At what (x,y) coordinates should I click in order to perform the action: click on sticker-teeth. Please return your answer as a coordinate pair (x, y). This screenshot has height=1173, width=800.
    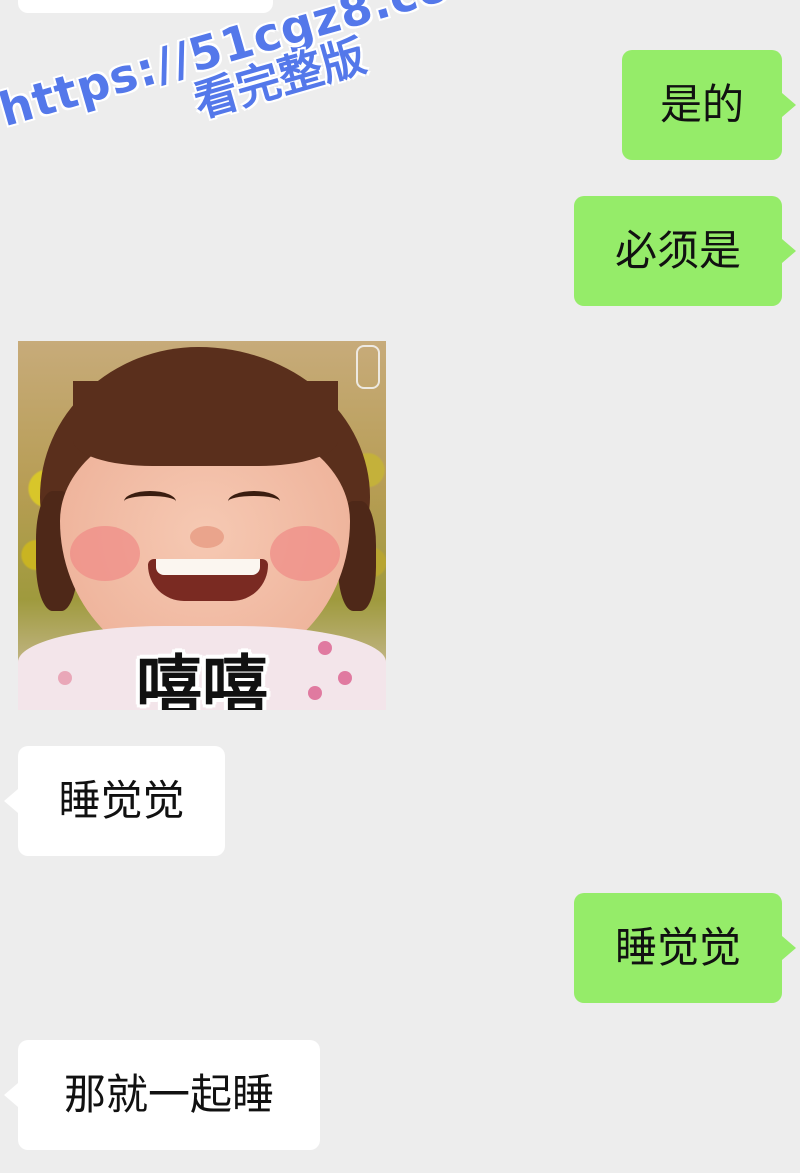
    Looking at the image, I should click on (208, 567).